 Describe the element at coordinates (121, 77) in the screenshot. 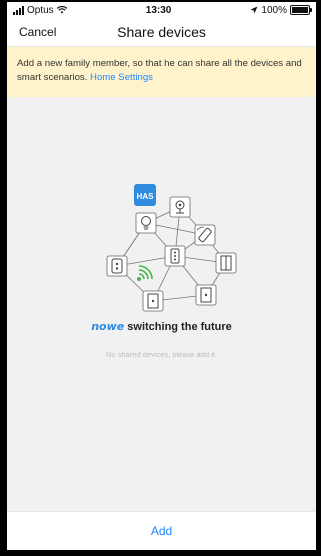

I see `home-settings-link: Home Settings` at that location.